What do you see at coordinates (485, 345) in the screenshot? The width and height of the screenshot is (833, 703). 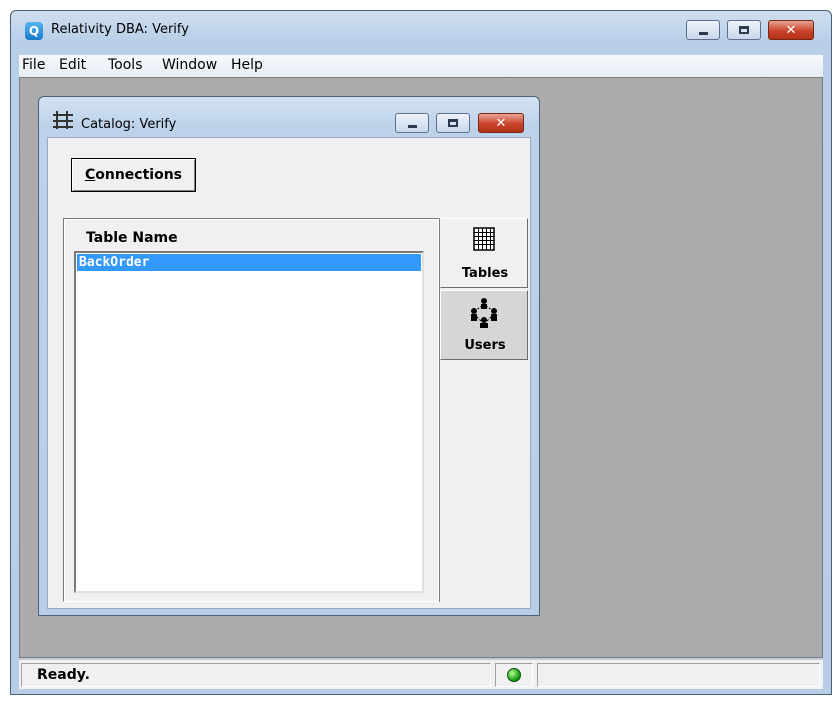 I see `tab-users-label: Users` at bounding box center [485, 345].